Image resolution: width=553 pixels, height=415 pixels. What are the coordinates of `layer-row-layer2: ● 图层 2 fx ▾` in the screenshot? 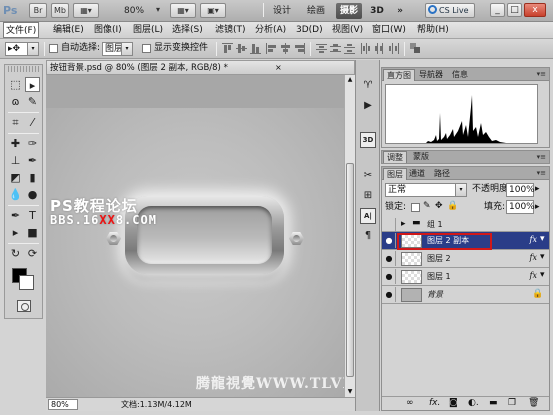 It's located at (465, 259).